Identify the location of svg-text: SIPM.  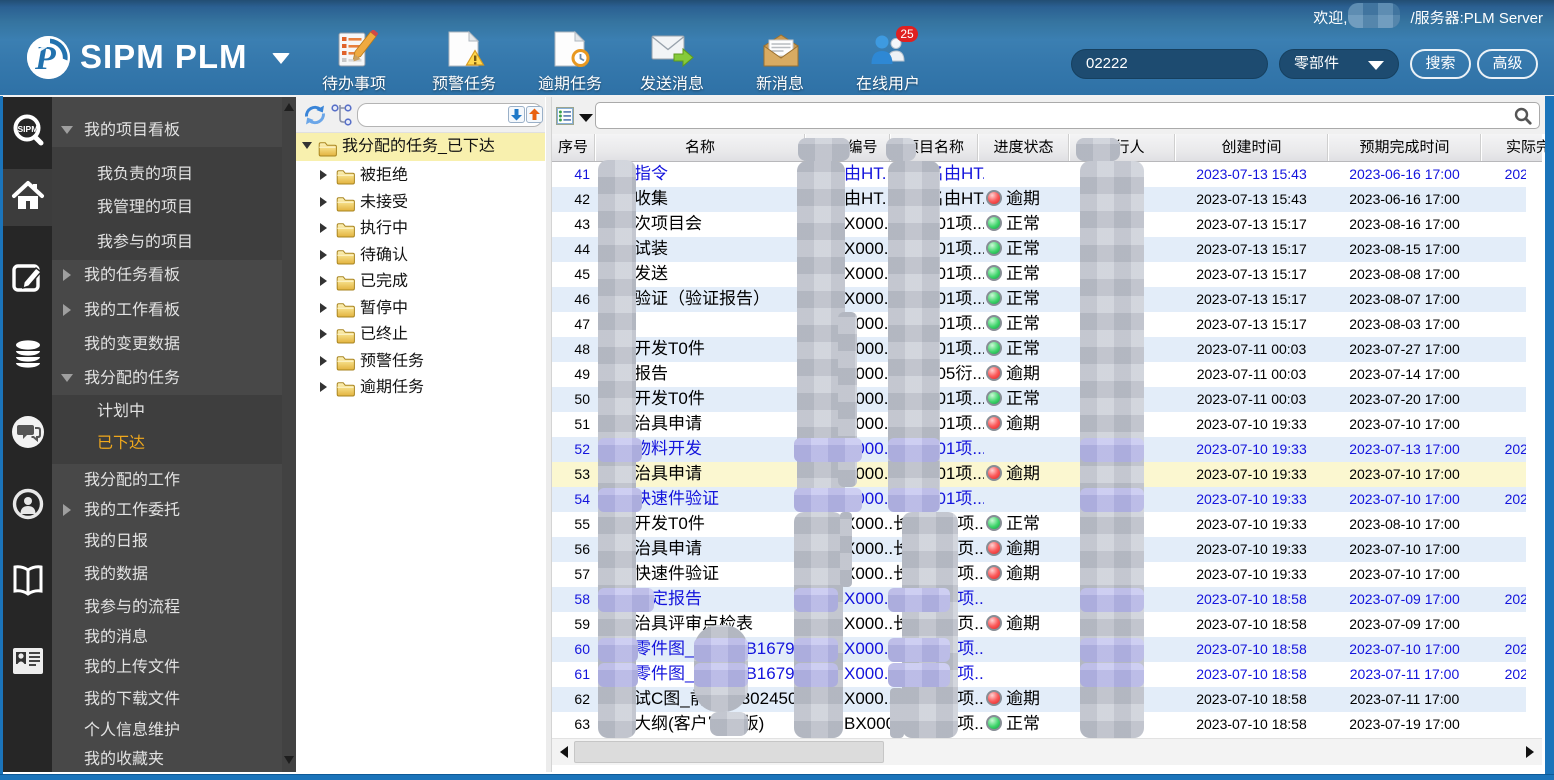
(27, 129).